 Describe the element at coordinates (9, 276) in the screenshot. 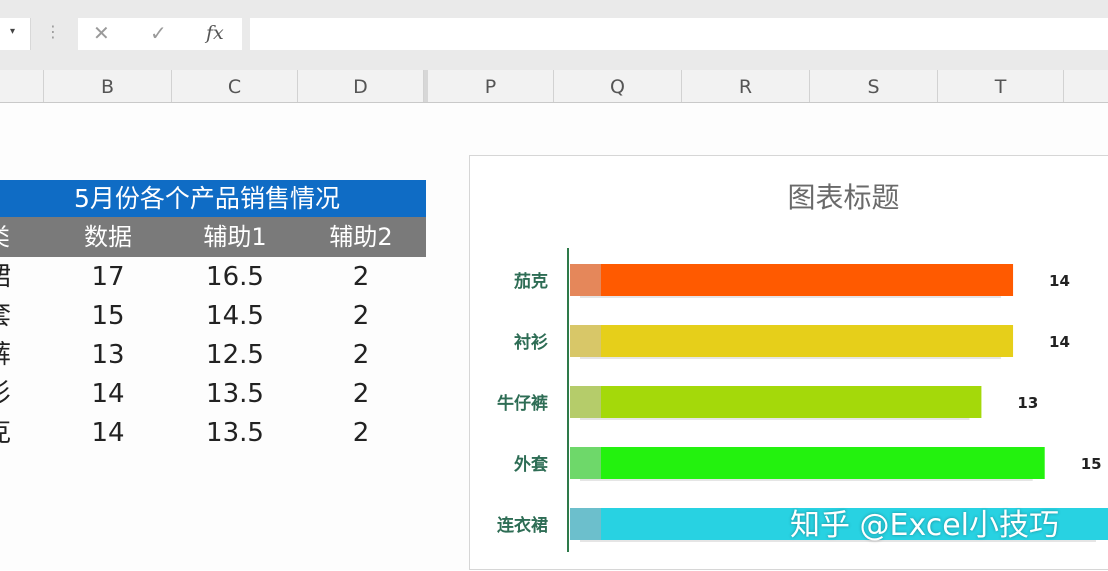

I see `cell-category: 裙` at that location.